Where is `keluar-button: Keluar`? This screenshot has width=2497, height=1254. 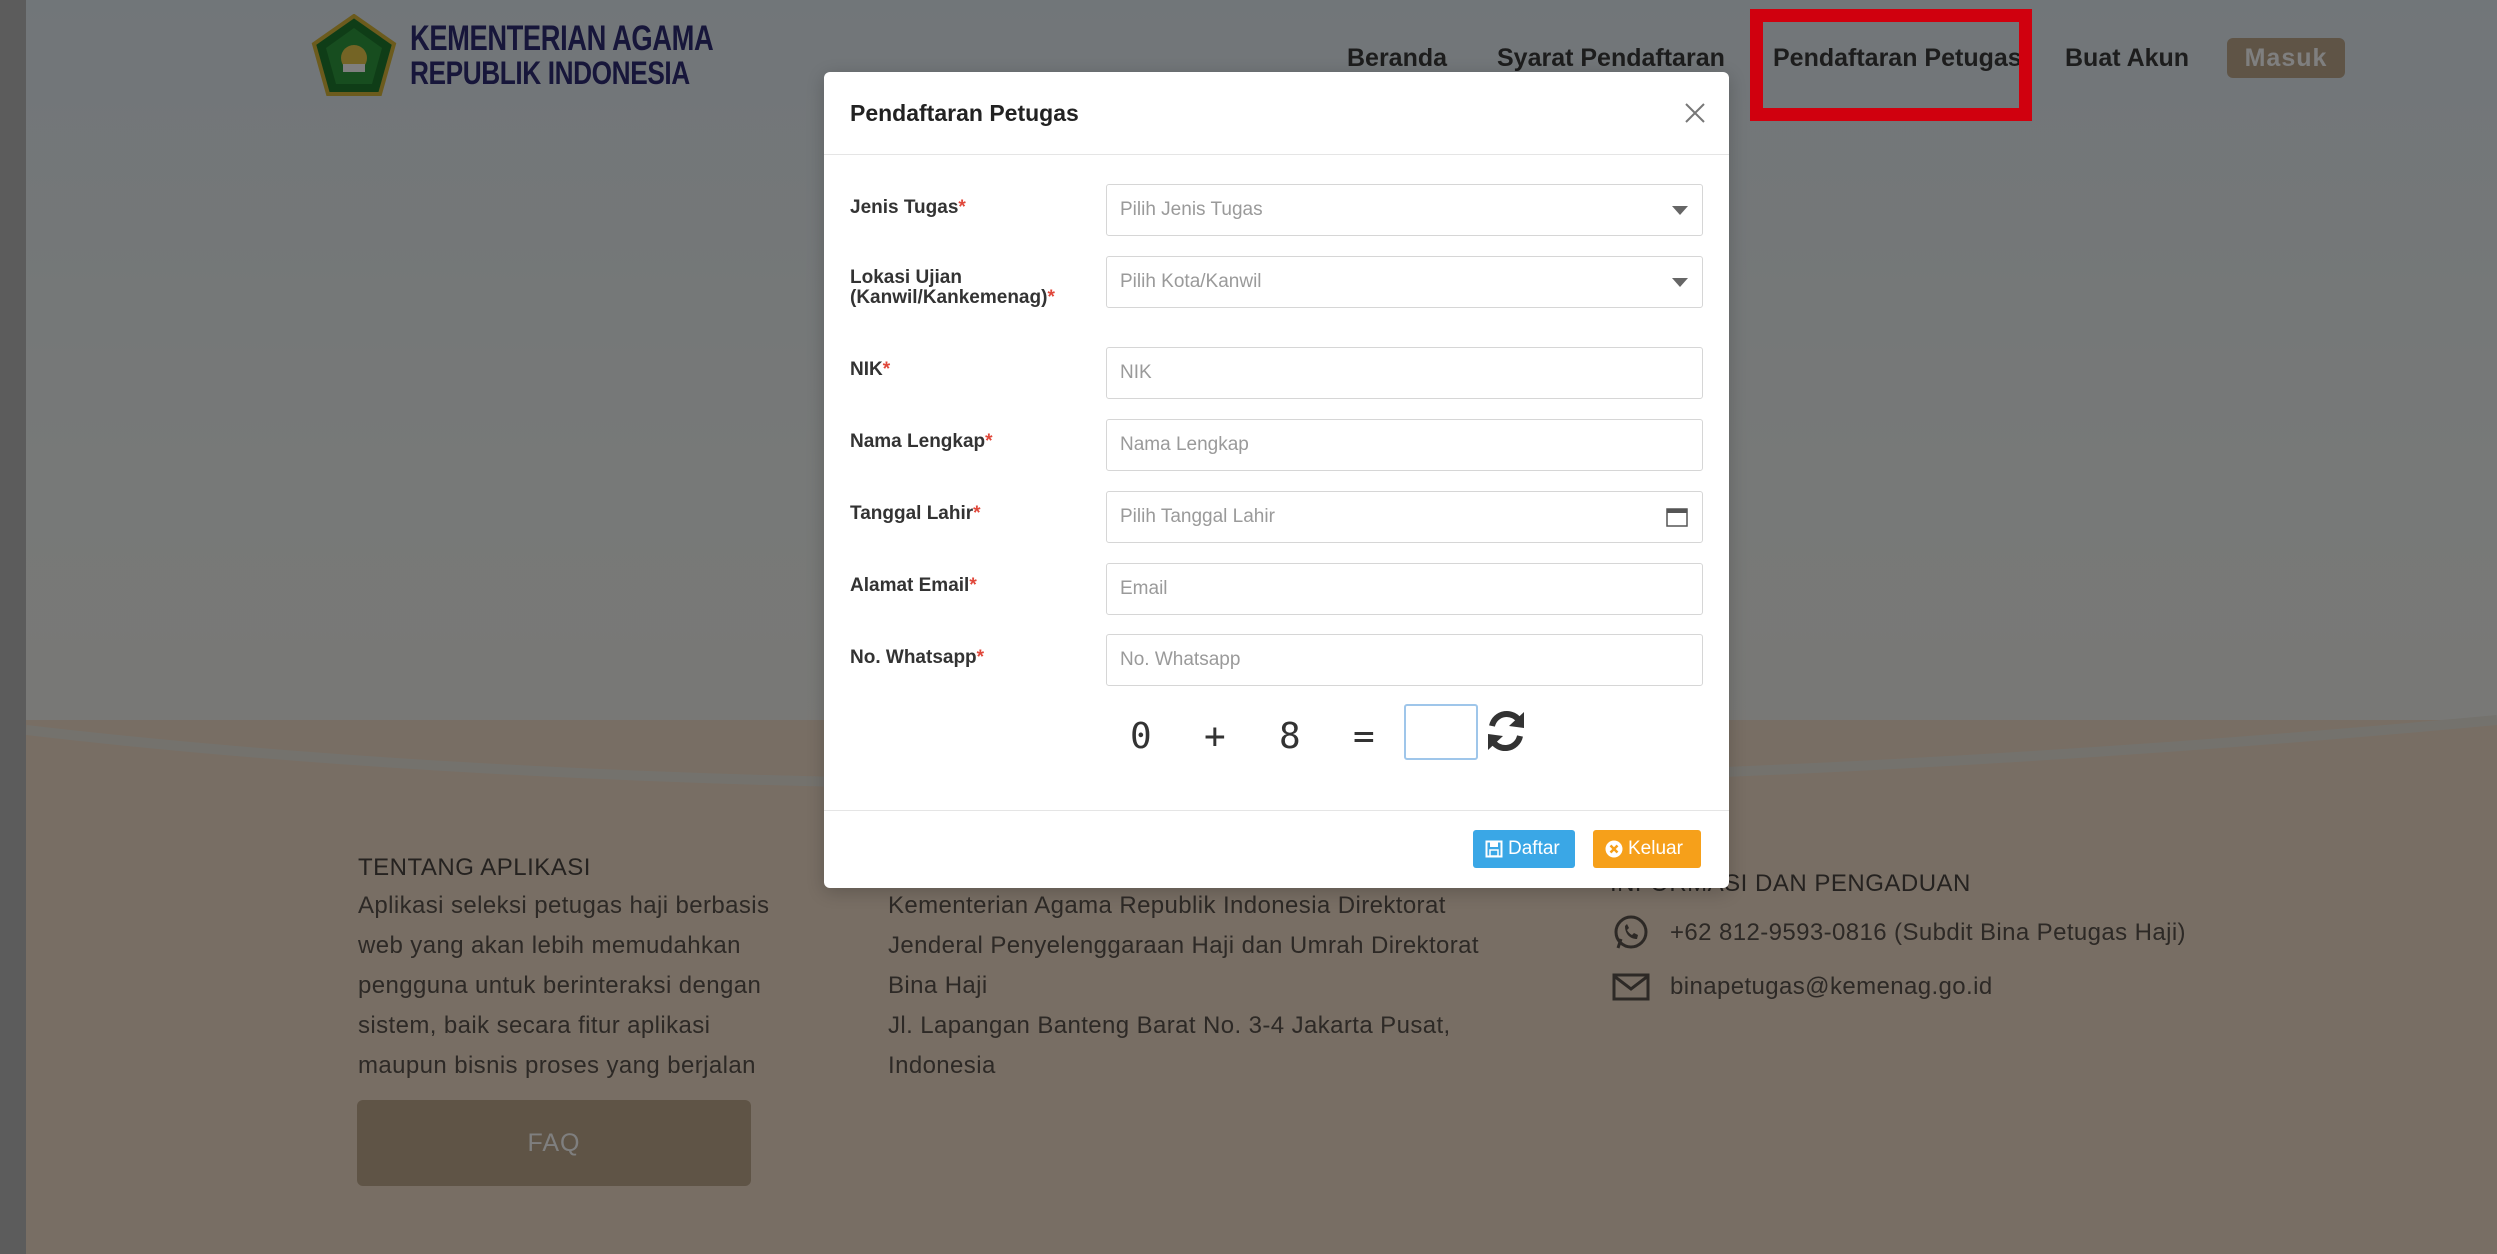 keluar-button: Keluar is located at coordinates (1647, 849).